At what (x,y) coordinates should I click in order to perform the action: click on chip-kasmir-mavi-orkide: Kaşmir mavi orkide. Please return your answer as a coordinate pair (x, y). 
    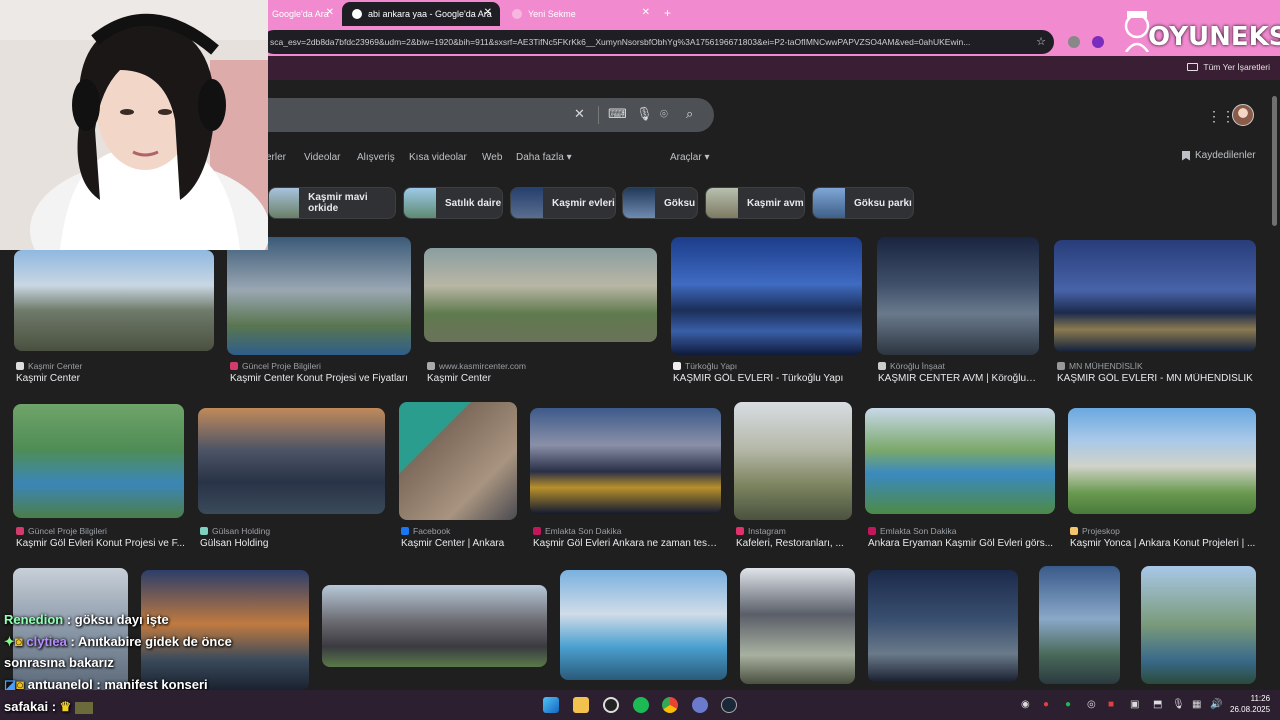
    Looking at the image, I should click on (332, 203).